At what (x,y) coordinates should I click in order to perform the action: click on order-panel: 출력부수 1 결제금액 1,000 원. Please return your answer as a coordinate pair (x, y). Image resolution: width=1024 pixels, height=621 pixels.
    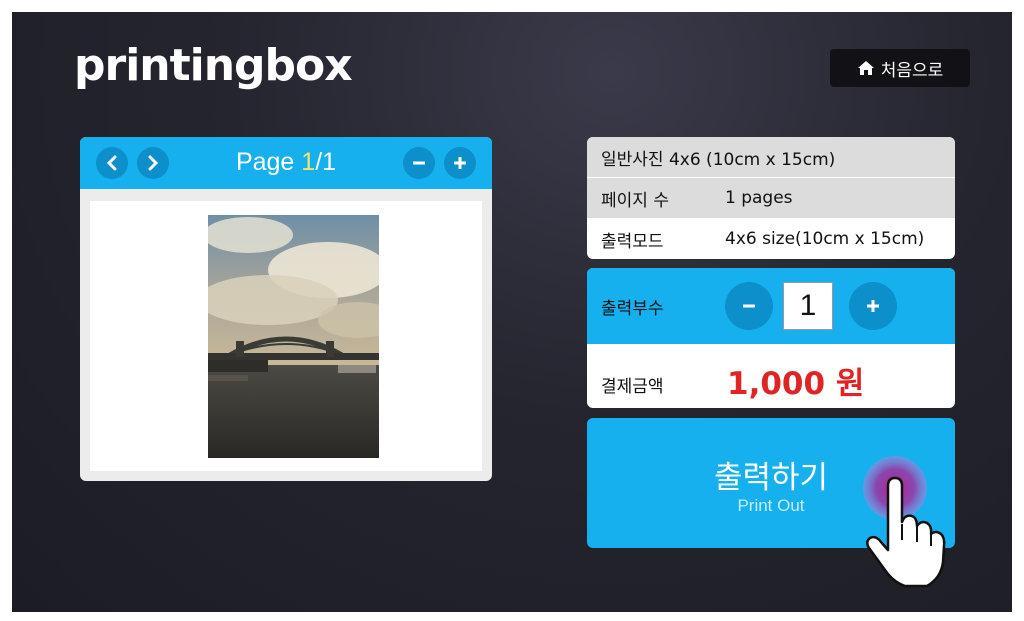
    Looking at the image, I should click on (771, 338).